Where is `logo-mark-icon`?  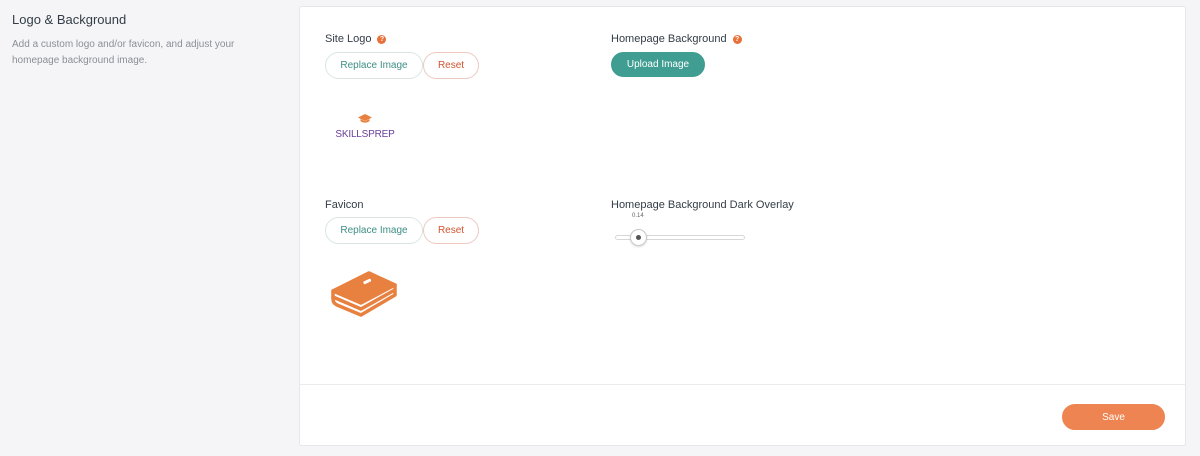
logo-mark-icon is located at coordinates (365, 118).